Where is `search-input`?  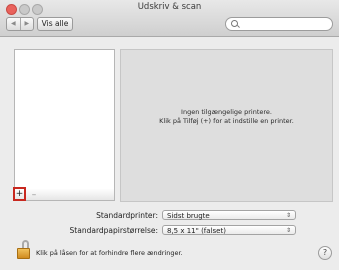
search-input is located at coordinates (284, 24).